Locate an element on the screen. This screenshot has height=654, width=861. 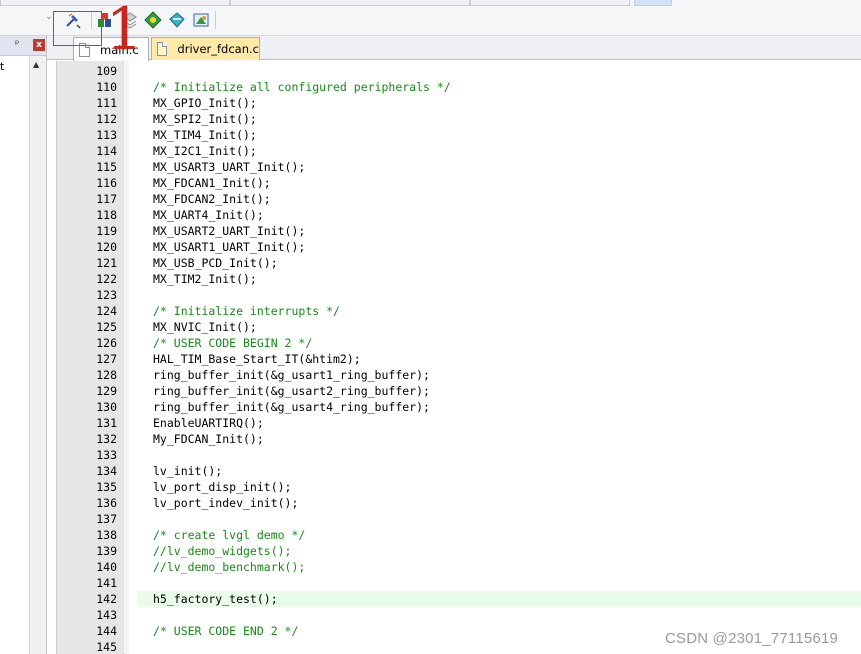
component-manager-icon is located at coordinates (153, 20).